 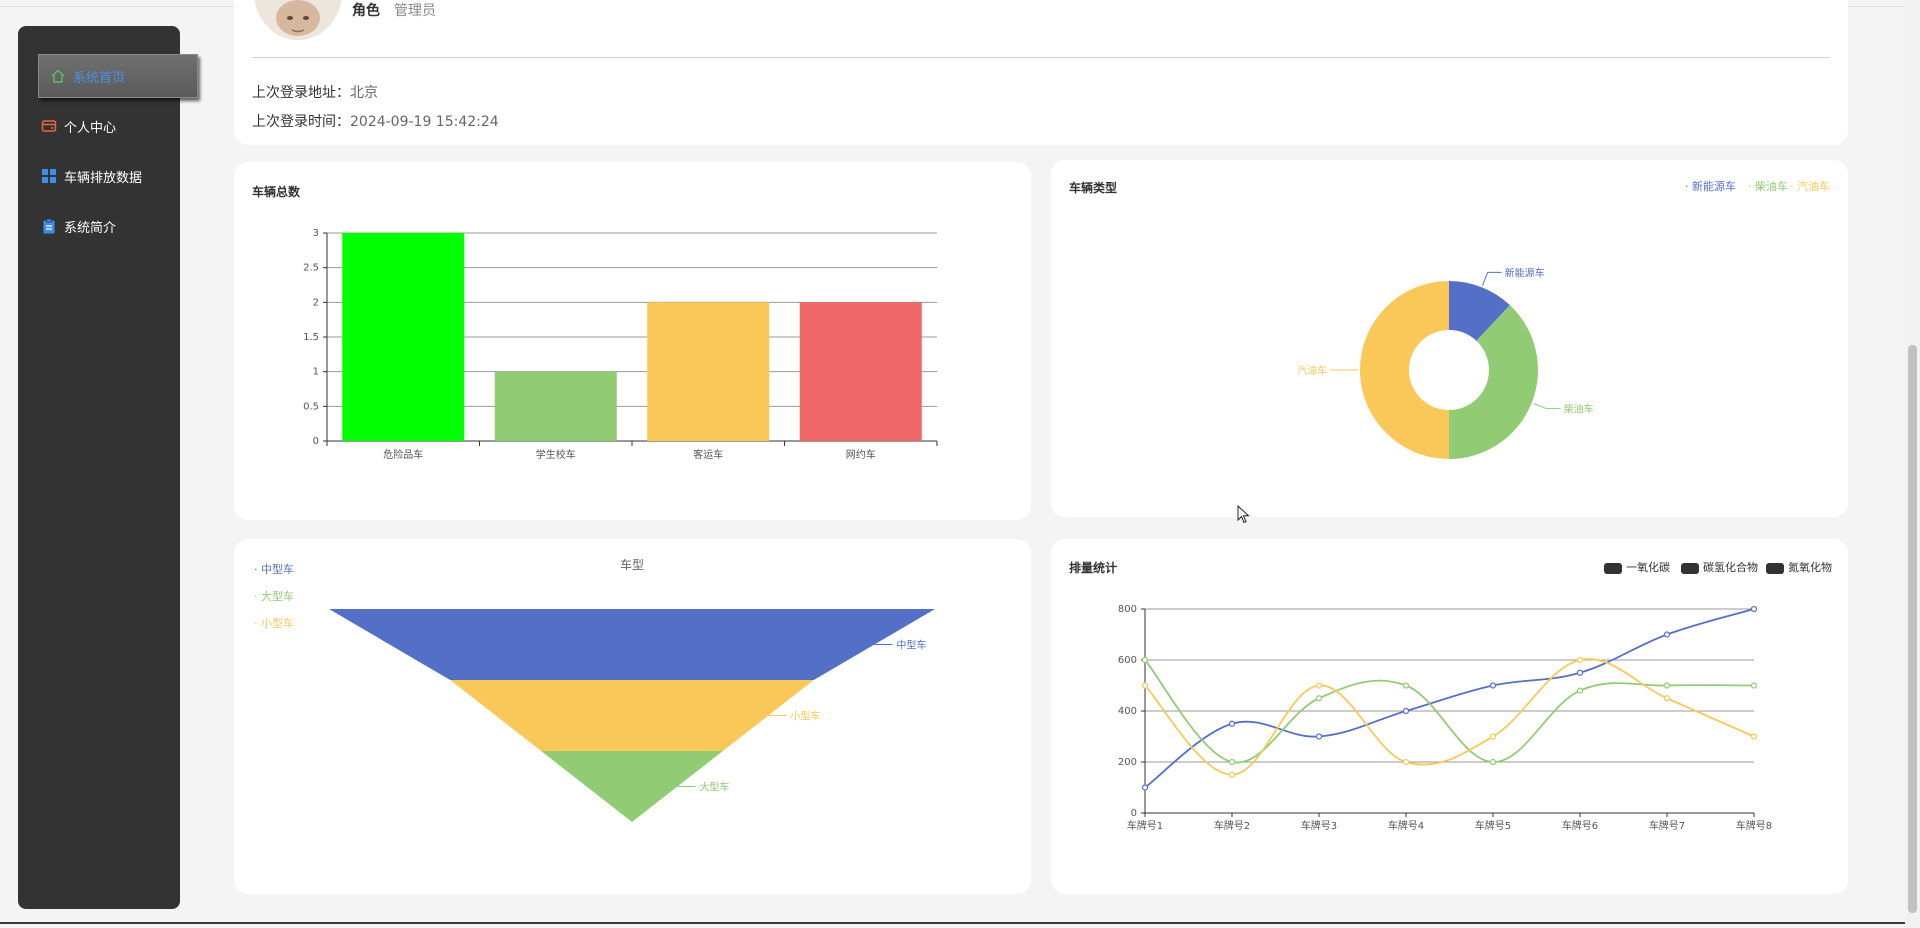 I want to click on y-tick-label: 400, so click(x=1127, y=711).